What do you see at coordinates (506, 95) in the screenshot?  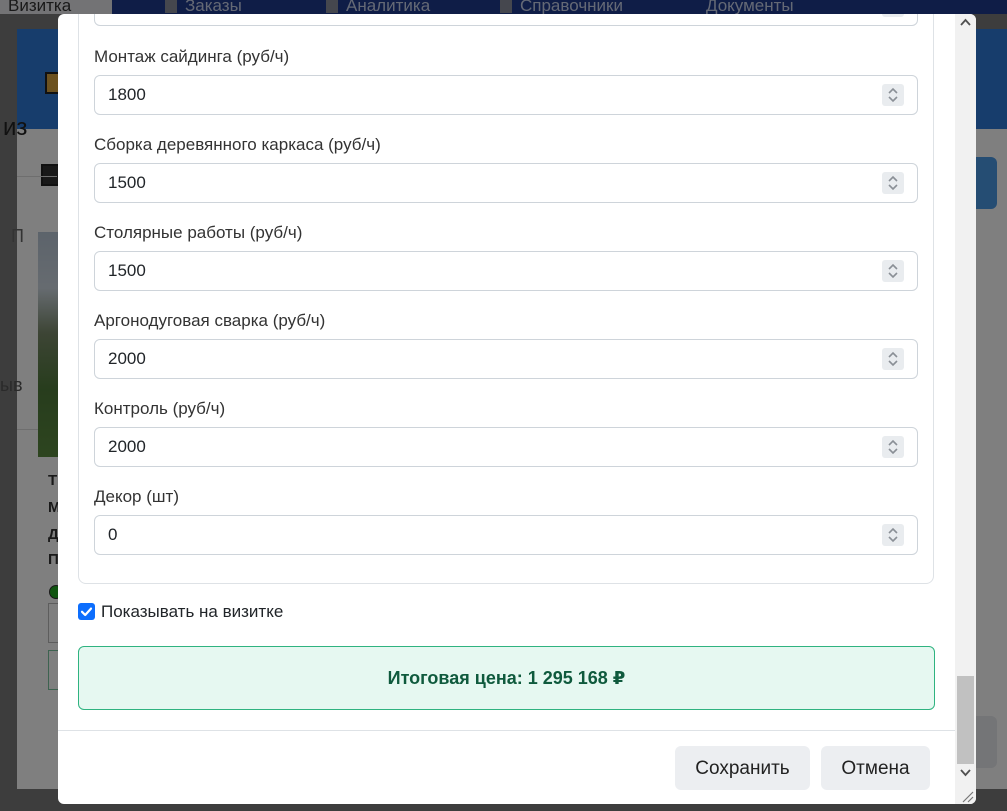 I see `rate-input-siding: 1800` at bounding box center [506, 95].